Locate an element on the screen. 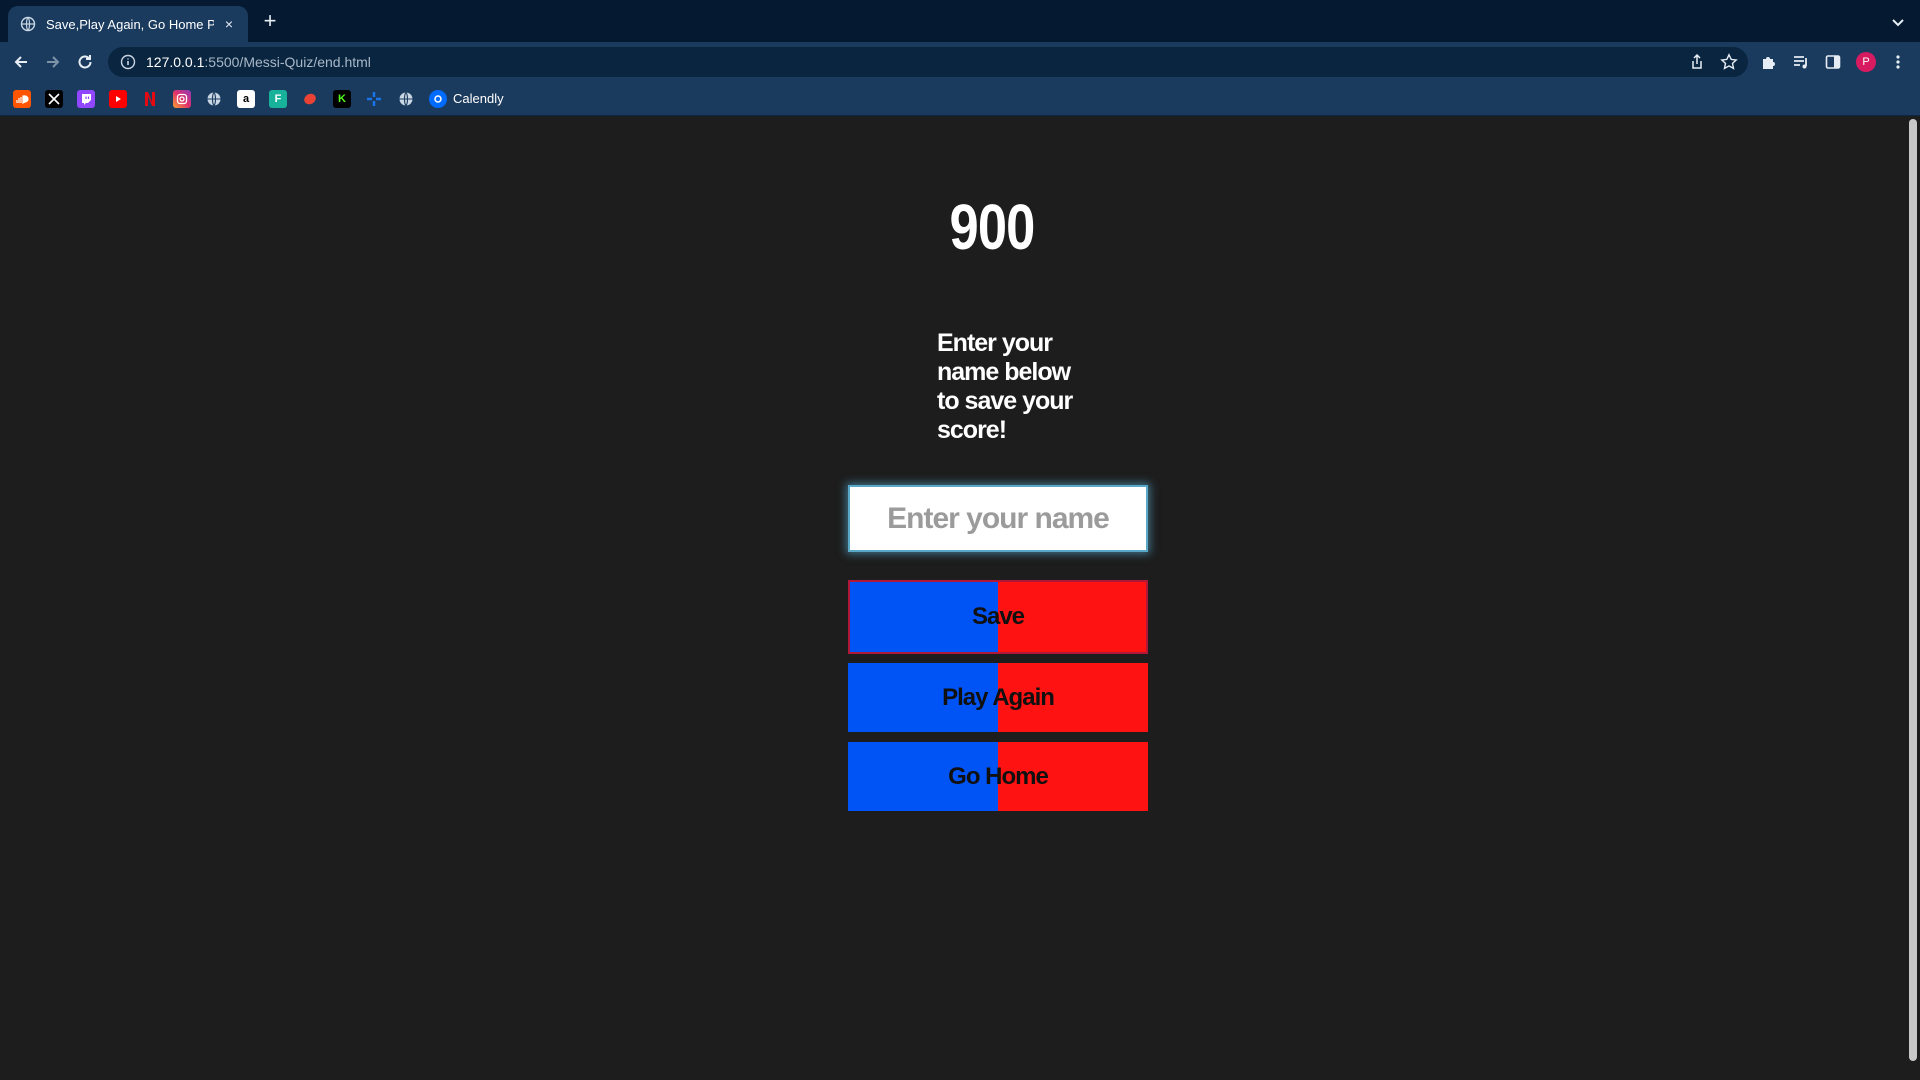 This screenshot has width=1920, height=1080. media-queue-icon is located at coordinates (1801, 62).